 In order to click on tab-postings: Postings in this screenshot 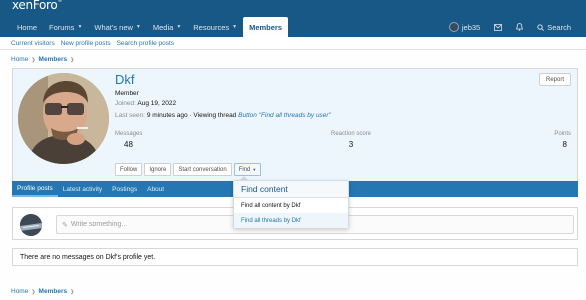, I will do `click(124, 189)`.